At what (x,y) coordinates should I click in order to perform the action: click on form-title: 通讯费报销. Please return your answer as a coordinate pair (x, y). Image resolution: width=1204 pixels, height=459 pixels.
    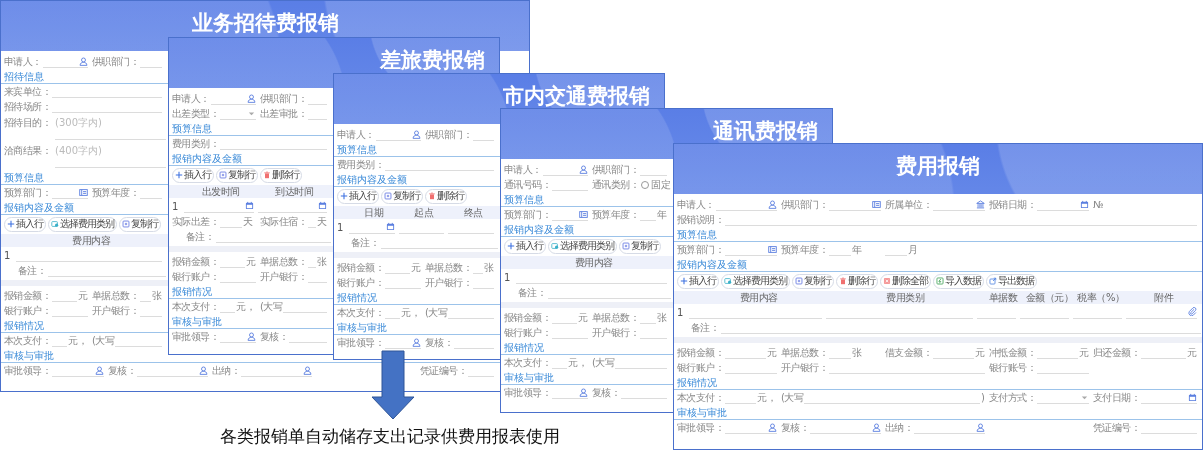
    Looking at the image, I should click on (765, 131).